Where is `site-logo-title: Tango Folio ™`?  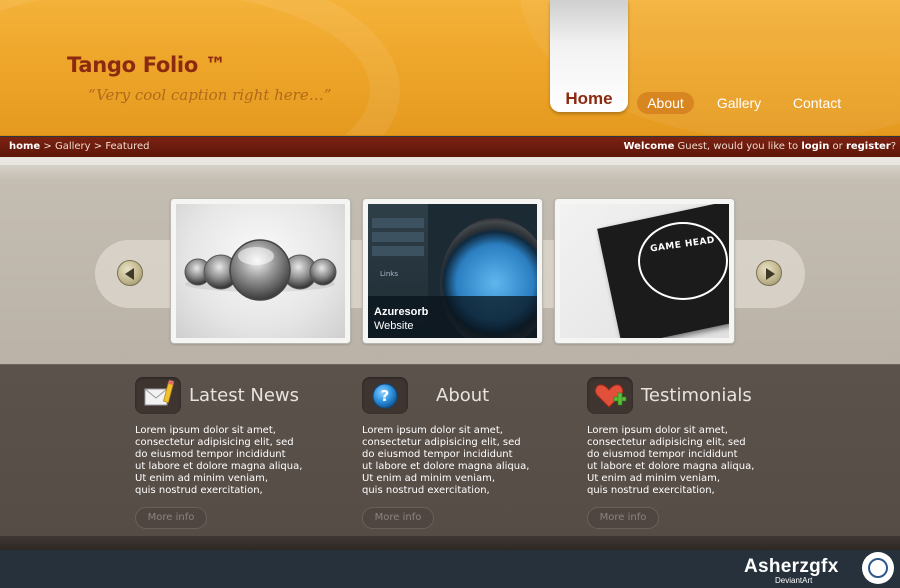
site-logo-title: Tango Folio ™ is located at coordinates (146, 65).